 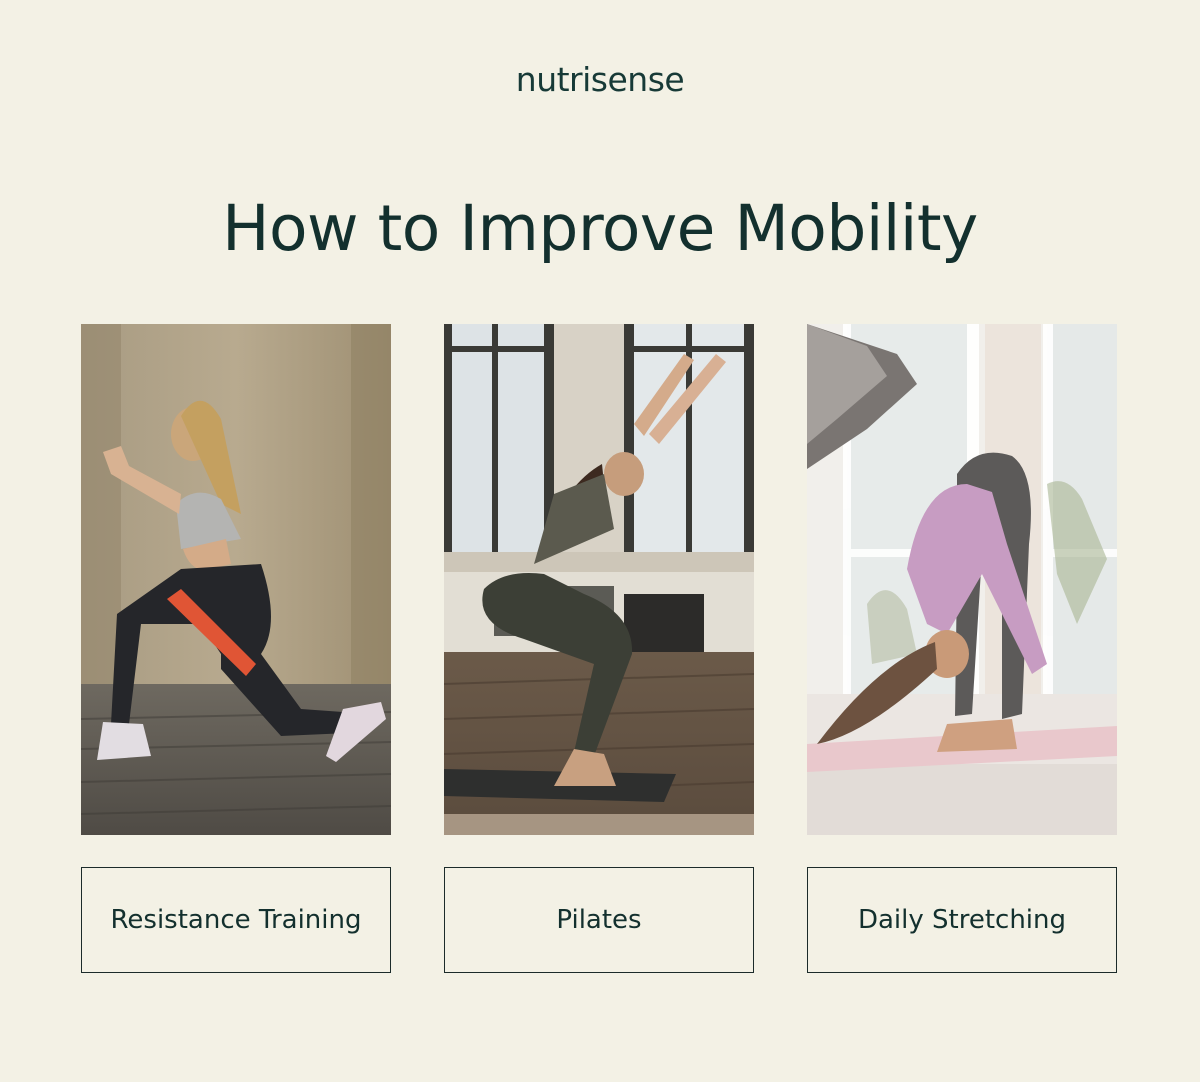 What do you see at coordinates (962, 920) in the screenshot?
I see `label-daily-stretching: Daily Stretching` at bounding box center [962, 920].